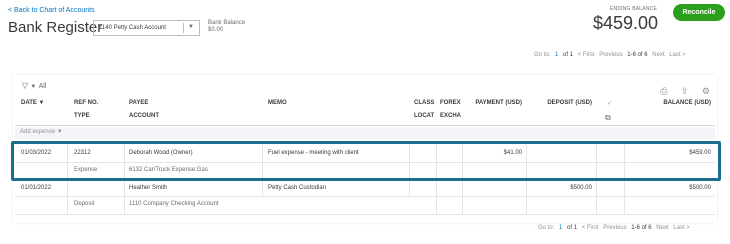 The width and height of the screenshot is (730, 244). Describe the element at coordinates (36, 188) in the screenshot. I see `row-date: 01/01/2022` at that location.